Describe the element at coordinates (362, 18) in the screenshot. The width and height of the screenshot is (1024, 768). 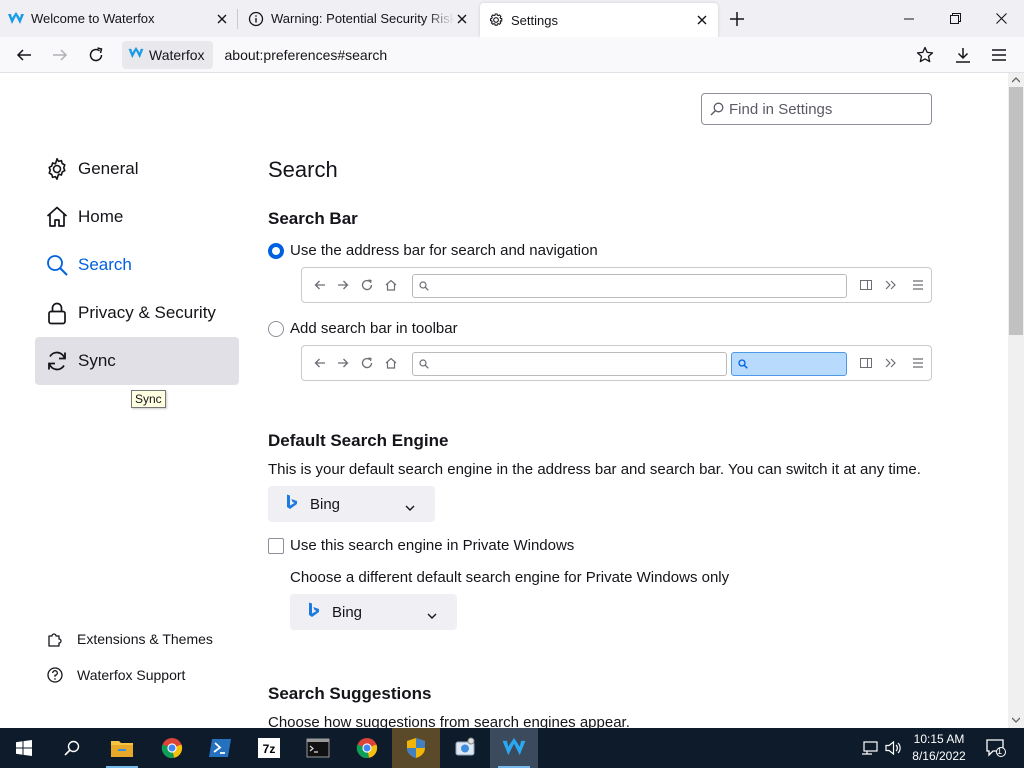
I see `tab-title: Warning: Potential Security Risk Ahead` at that location.